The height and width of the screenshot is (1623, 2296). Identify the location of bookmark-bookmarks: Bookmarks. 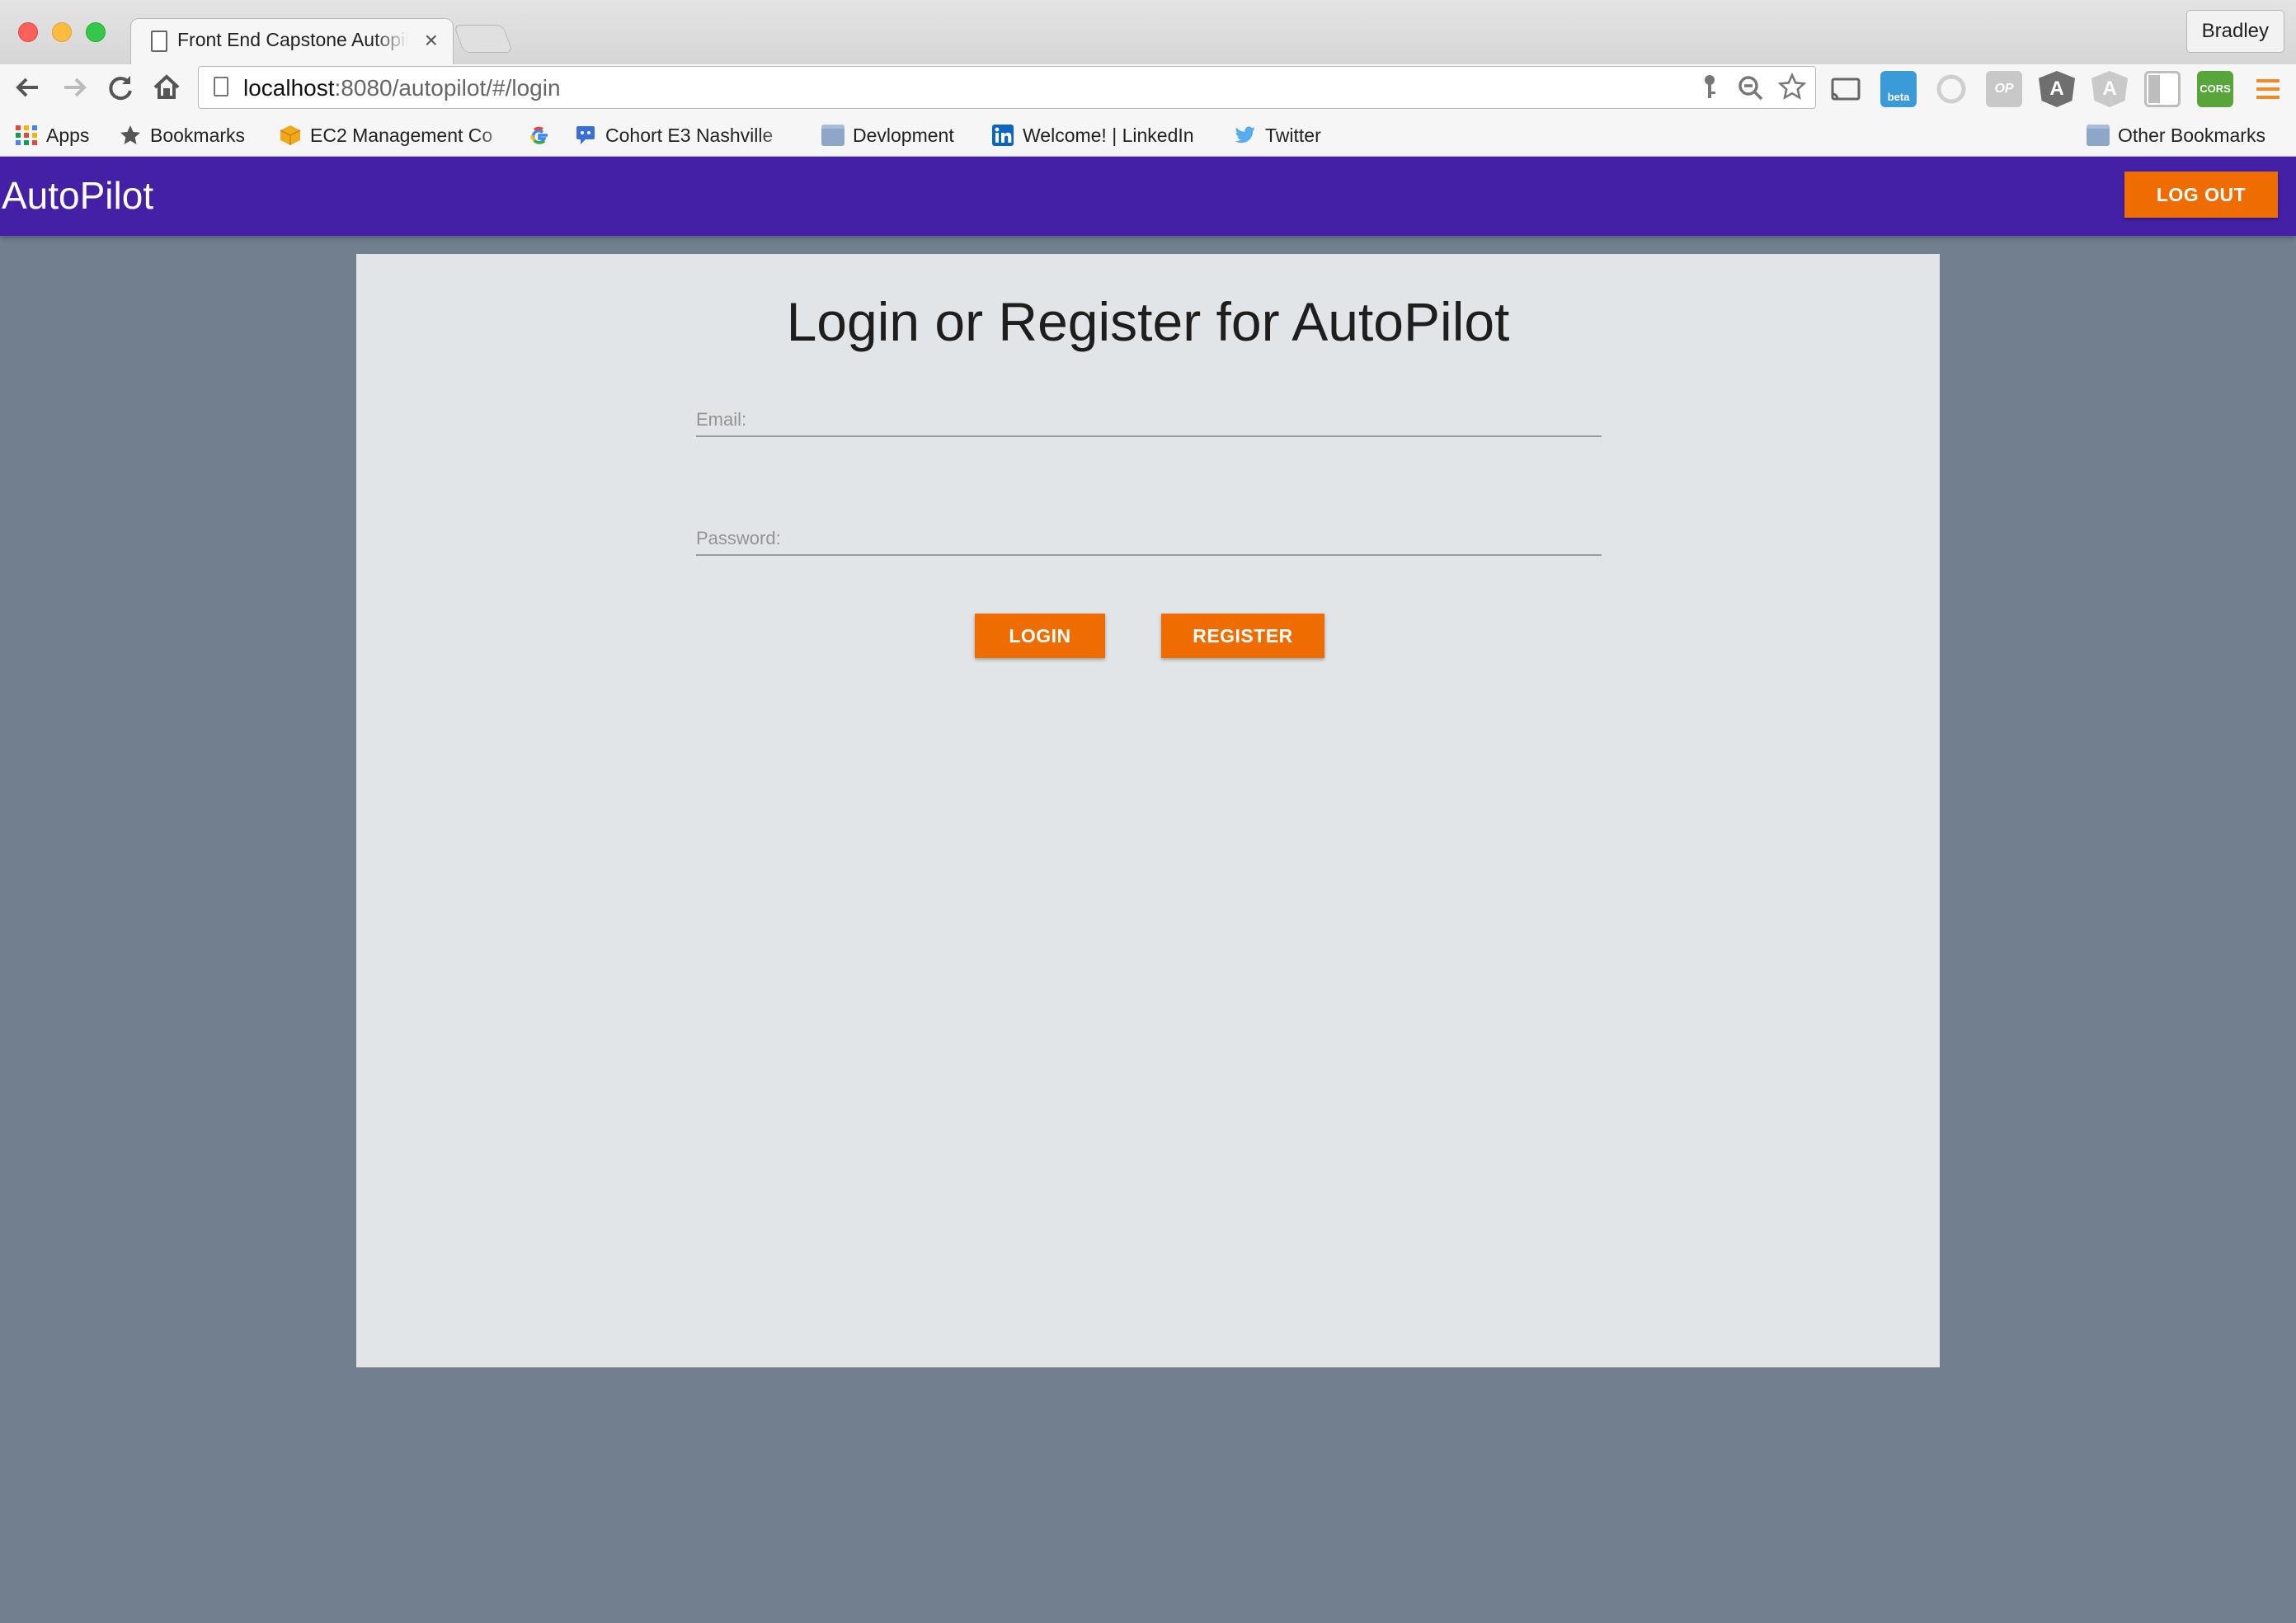
(182, 135).